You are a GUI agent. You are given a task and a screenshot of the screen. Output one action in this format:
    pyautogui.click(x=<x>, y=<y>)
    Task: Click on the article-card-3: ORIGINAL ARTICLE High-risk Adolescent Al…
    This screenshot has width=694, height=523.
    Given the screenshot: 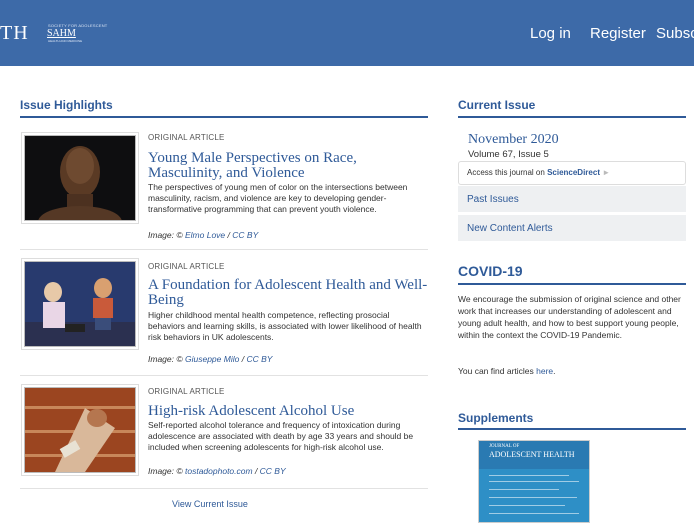 What is the action you would take?
    pyautogui.click(x=224, y=435)
    